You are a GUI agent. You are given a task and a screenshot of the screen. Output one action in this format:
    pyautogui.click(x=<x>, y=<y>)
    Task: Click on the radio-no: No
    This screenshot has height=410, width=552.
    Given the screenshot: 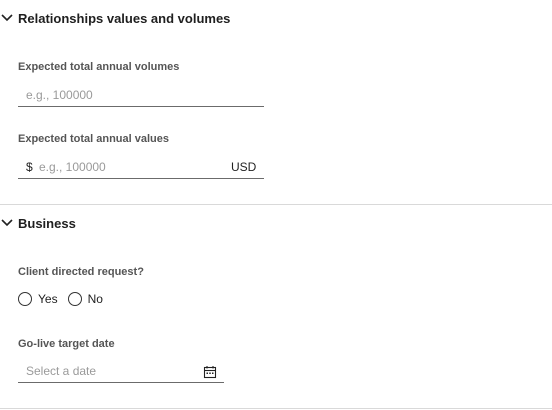 What is the action you would take?
    pyautogui.click(x=85, y=299)
    